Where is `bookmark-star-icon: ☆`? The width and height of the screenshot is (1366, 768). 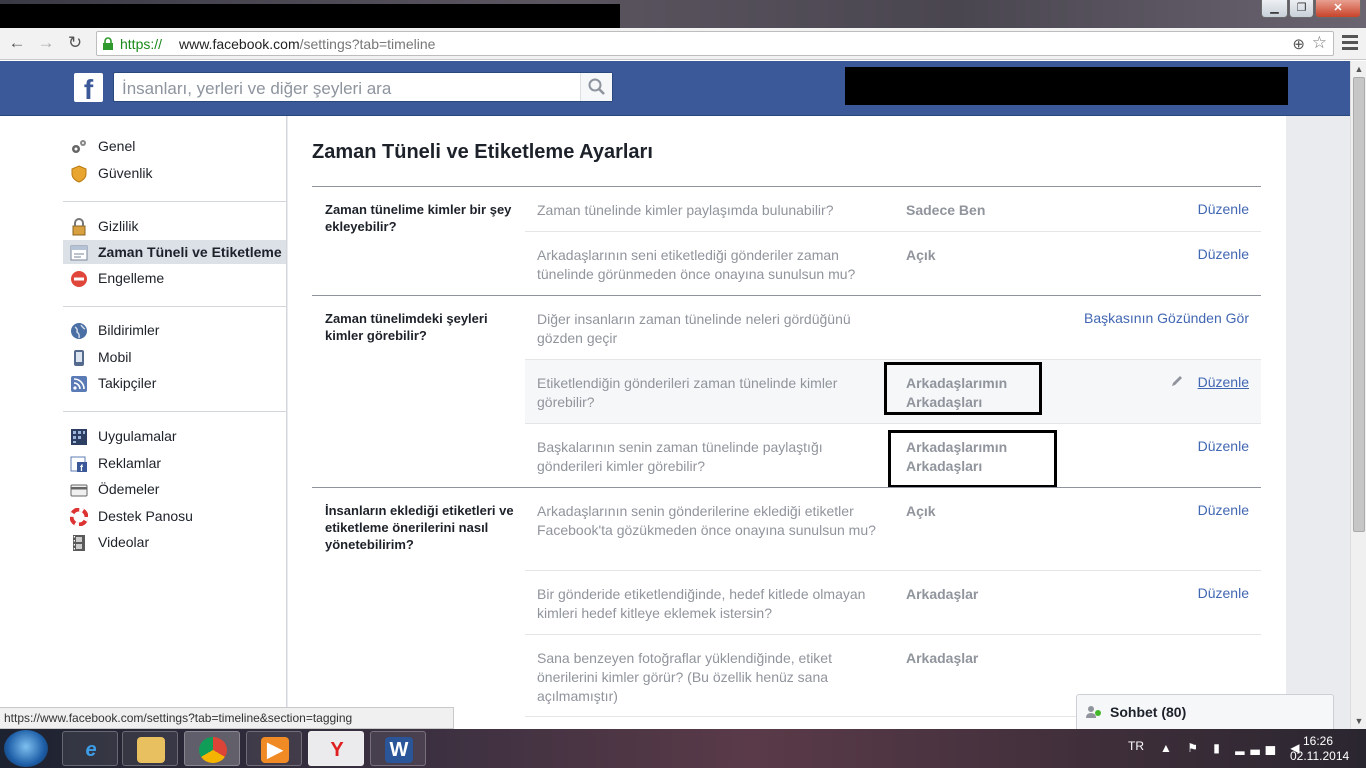 bookmark-star-icon: ☆ is located at coordinates (1319, 43).